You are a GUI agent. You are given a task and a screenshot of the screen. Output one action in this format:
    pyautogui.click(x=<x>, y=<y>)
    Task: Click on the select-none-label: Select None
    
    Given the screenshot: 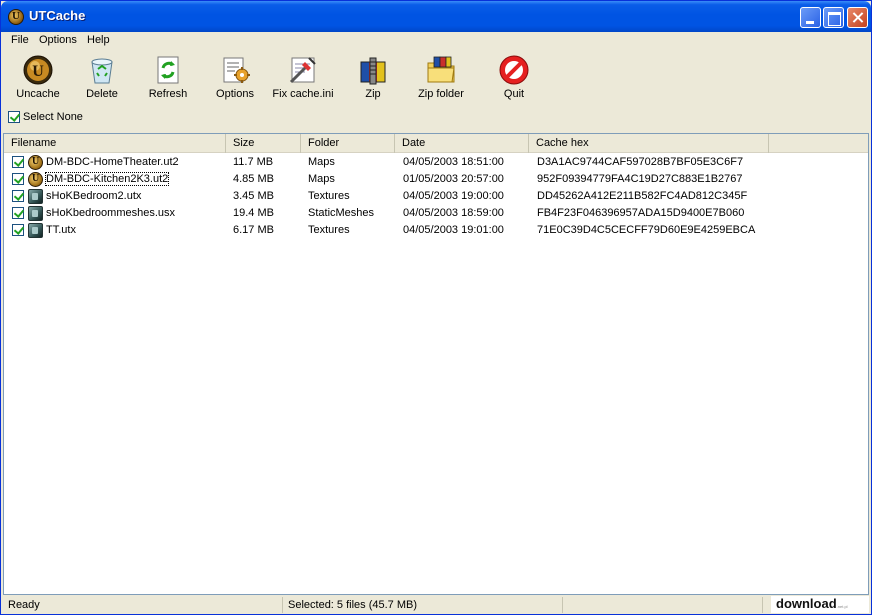 What is the action you would take?
    pyautogui.click(x=53, y=117)
    